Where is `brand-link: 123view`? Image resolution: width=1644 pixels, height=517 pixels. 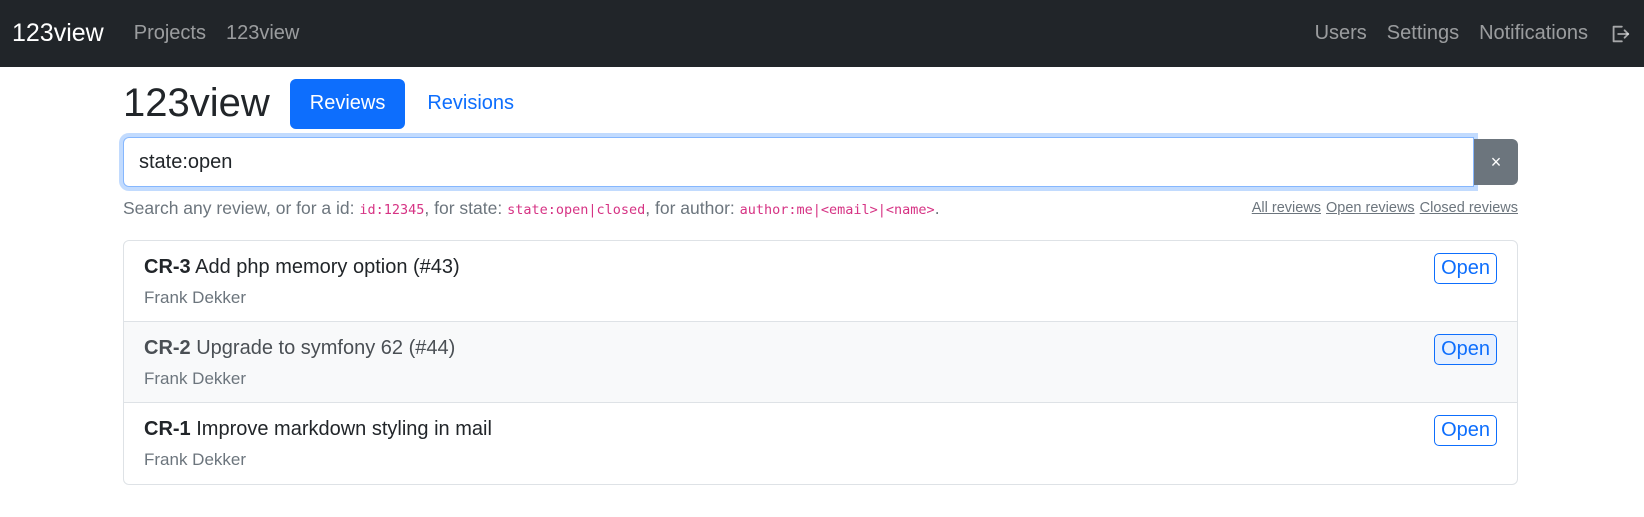 brand-link: 123view is located at coordinates (58, 33).